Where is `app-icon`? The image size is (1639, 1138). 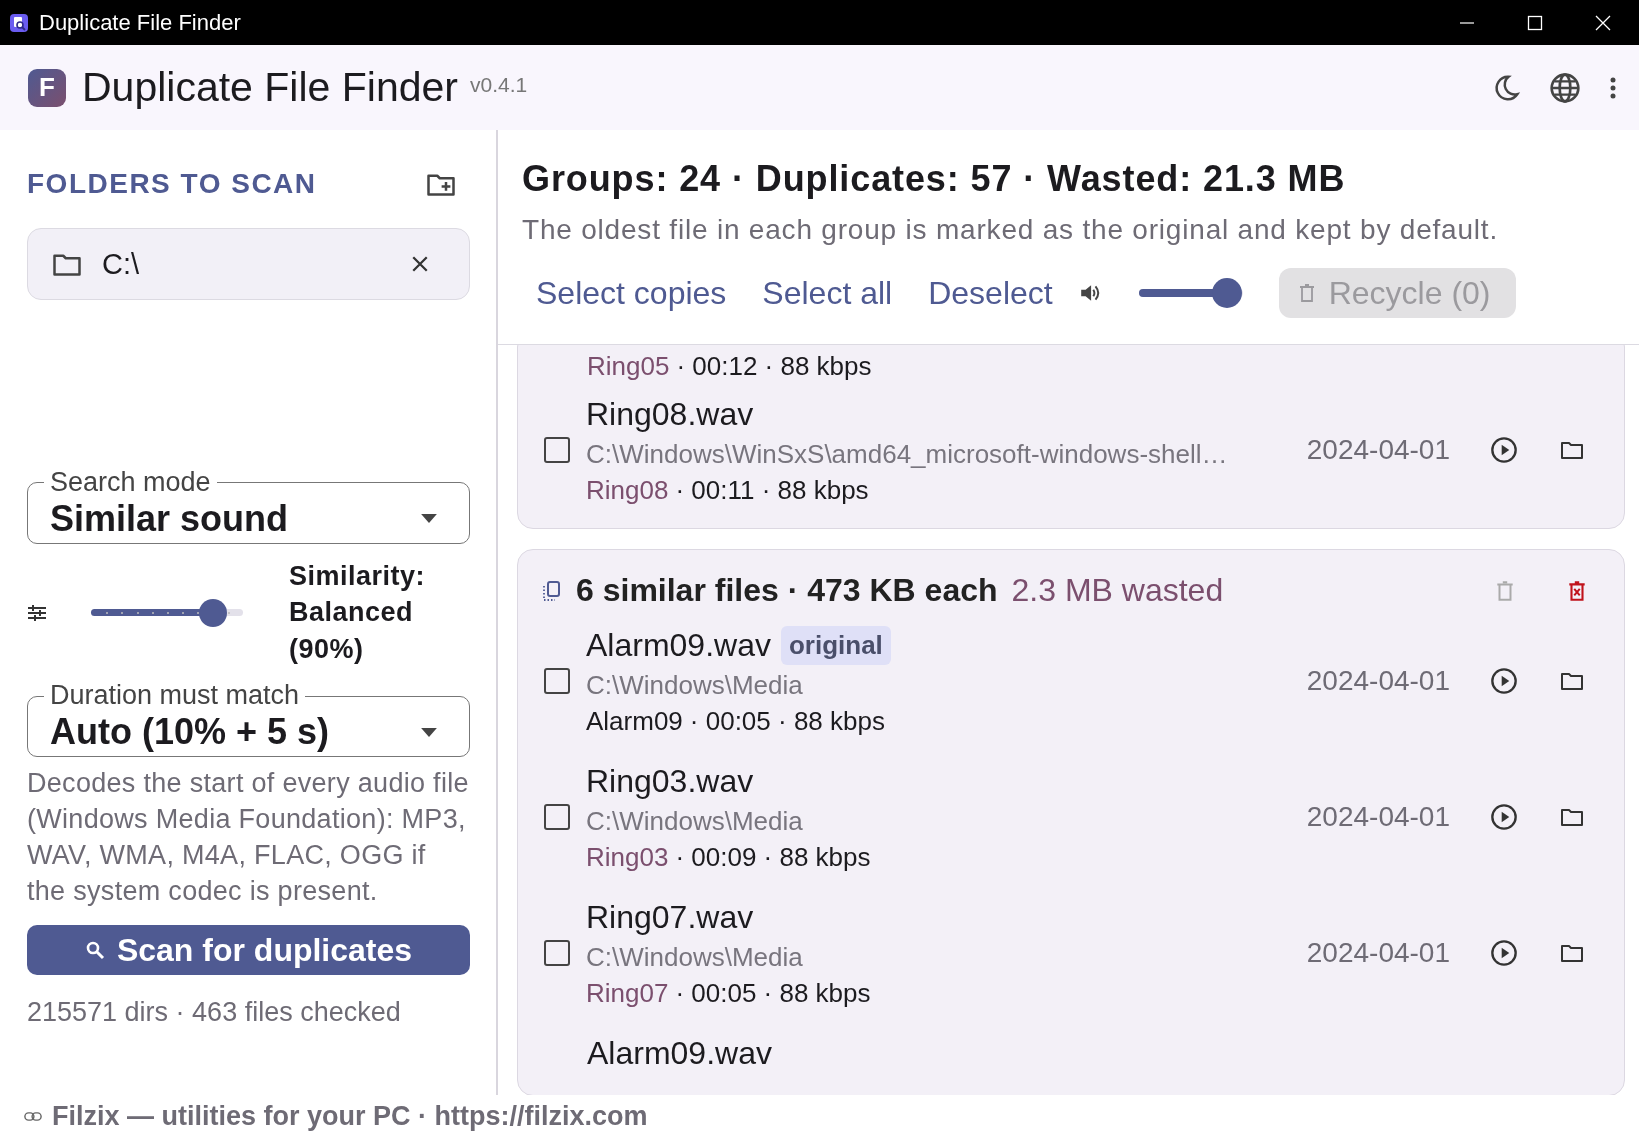
app-icon is located at coordinates (19, 22).